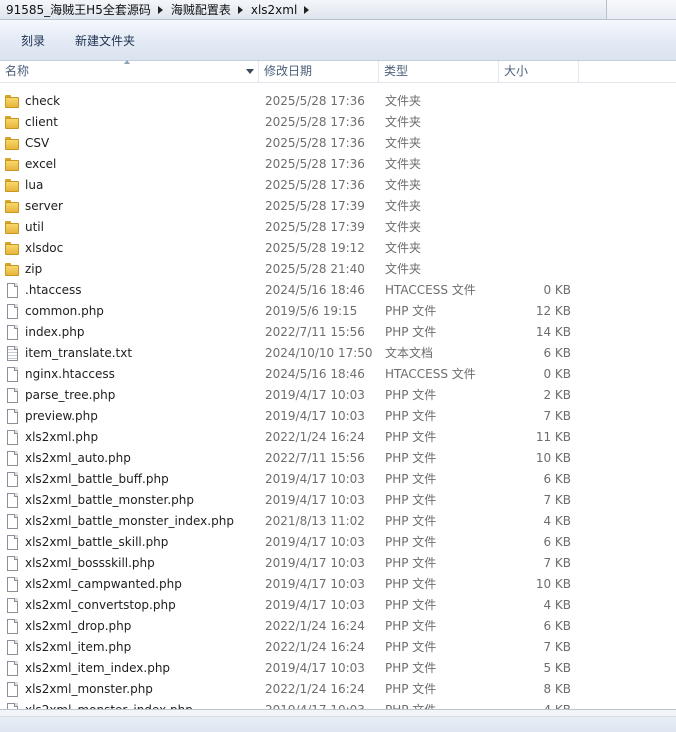 The image size is (676, 732). What do you see at coordinates (53, 290) in the screenshot?
I see `file-name: .htaccess` at bounding box center [53, 290].